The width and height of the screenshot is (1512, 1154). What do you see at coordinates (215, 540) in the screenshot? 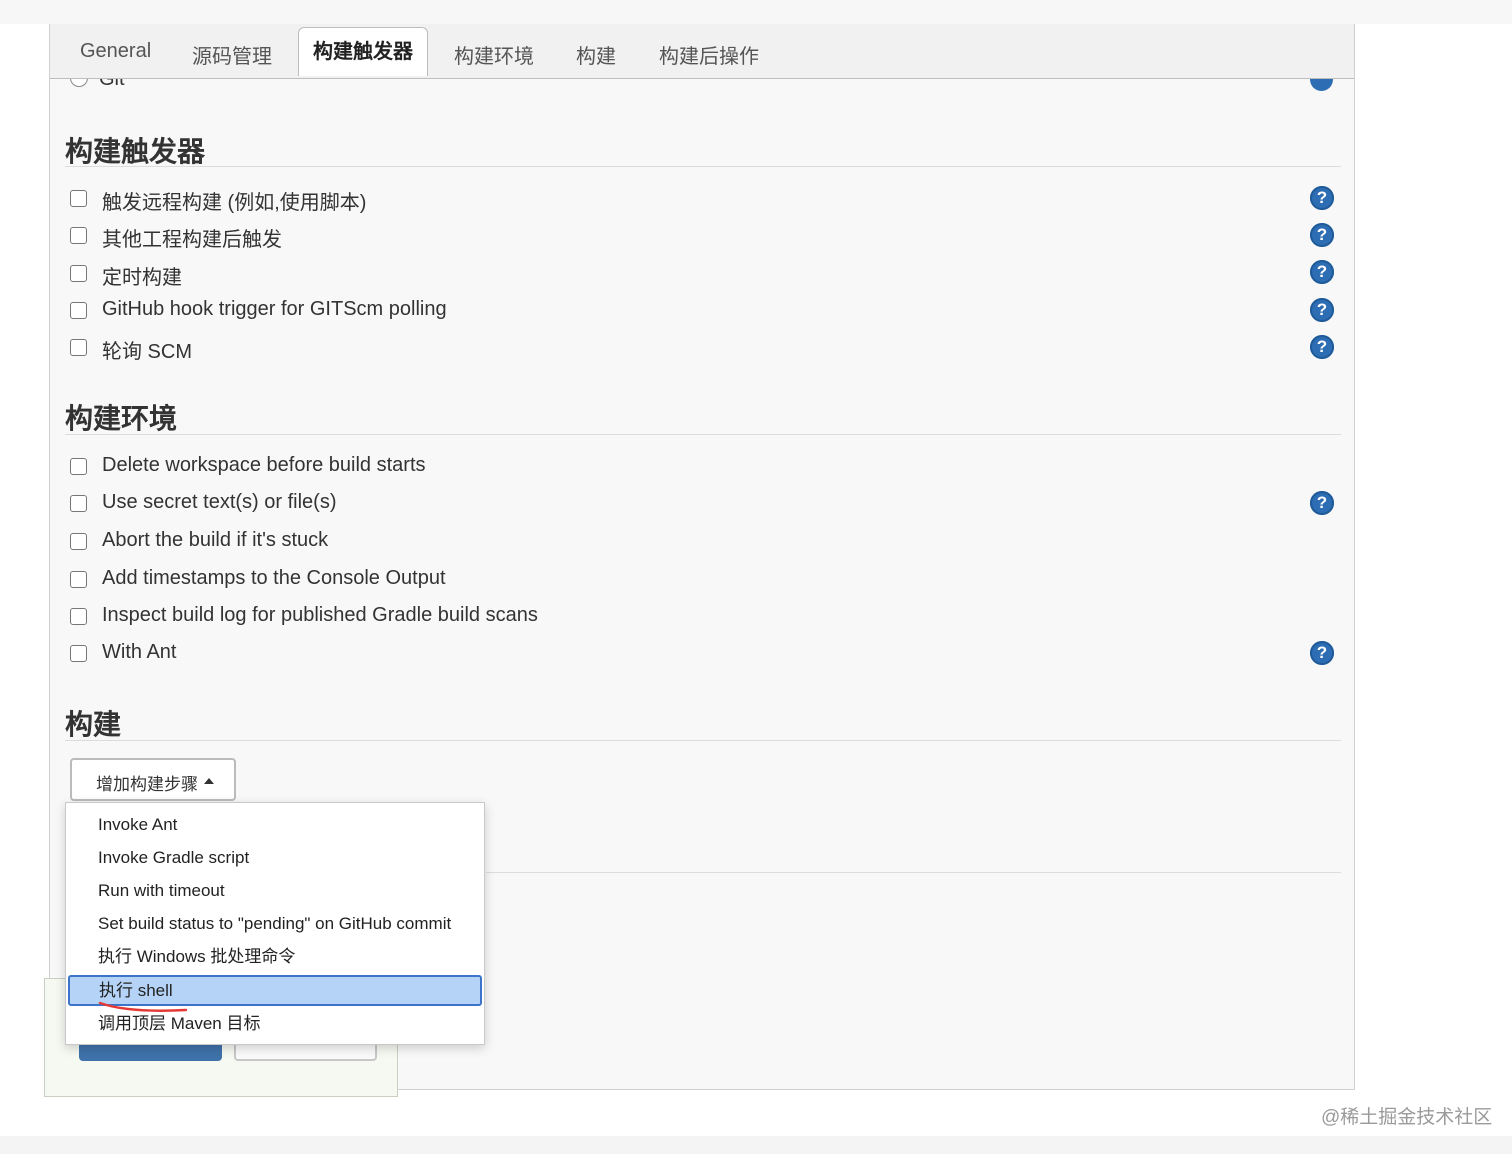
I see `option-label: Abort the build if it's stuck` at bounding box center [215, 540].